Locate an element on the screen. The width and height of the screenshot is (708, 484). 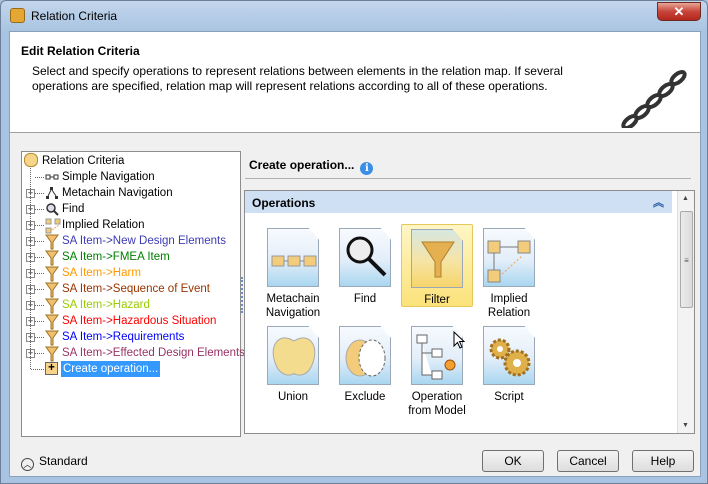
tile-exclude: Exclude is located at coordinates (365, 363).